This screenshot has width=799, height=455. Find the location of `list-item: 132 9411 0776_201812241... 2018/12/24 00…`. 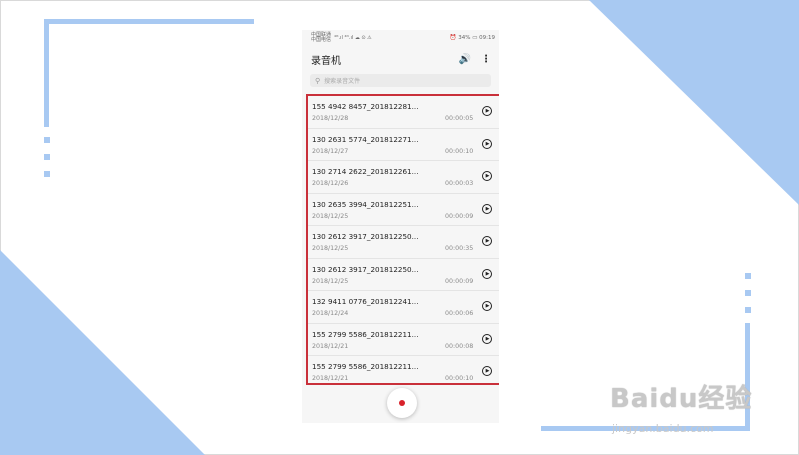

list-item: 132 9411 0776_201812241... 2018/12/24 00… is located at coordinates (403, 307).